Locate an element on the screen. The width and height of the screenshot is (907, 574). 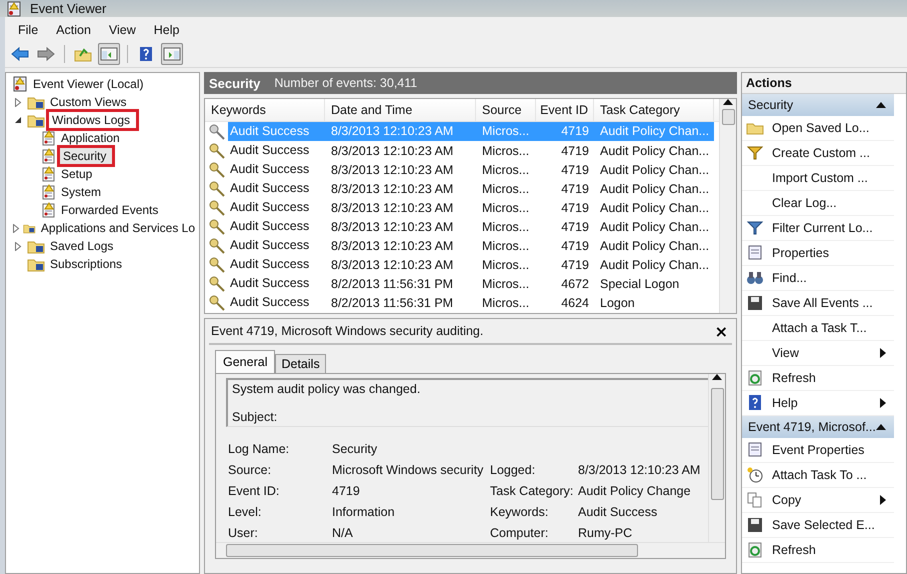
column-header: Source is located at coordinates (506, 110).